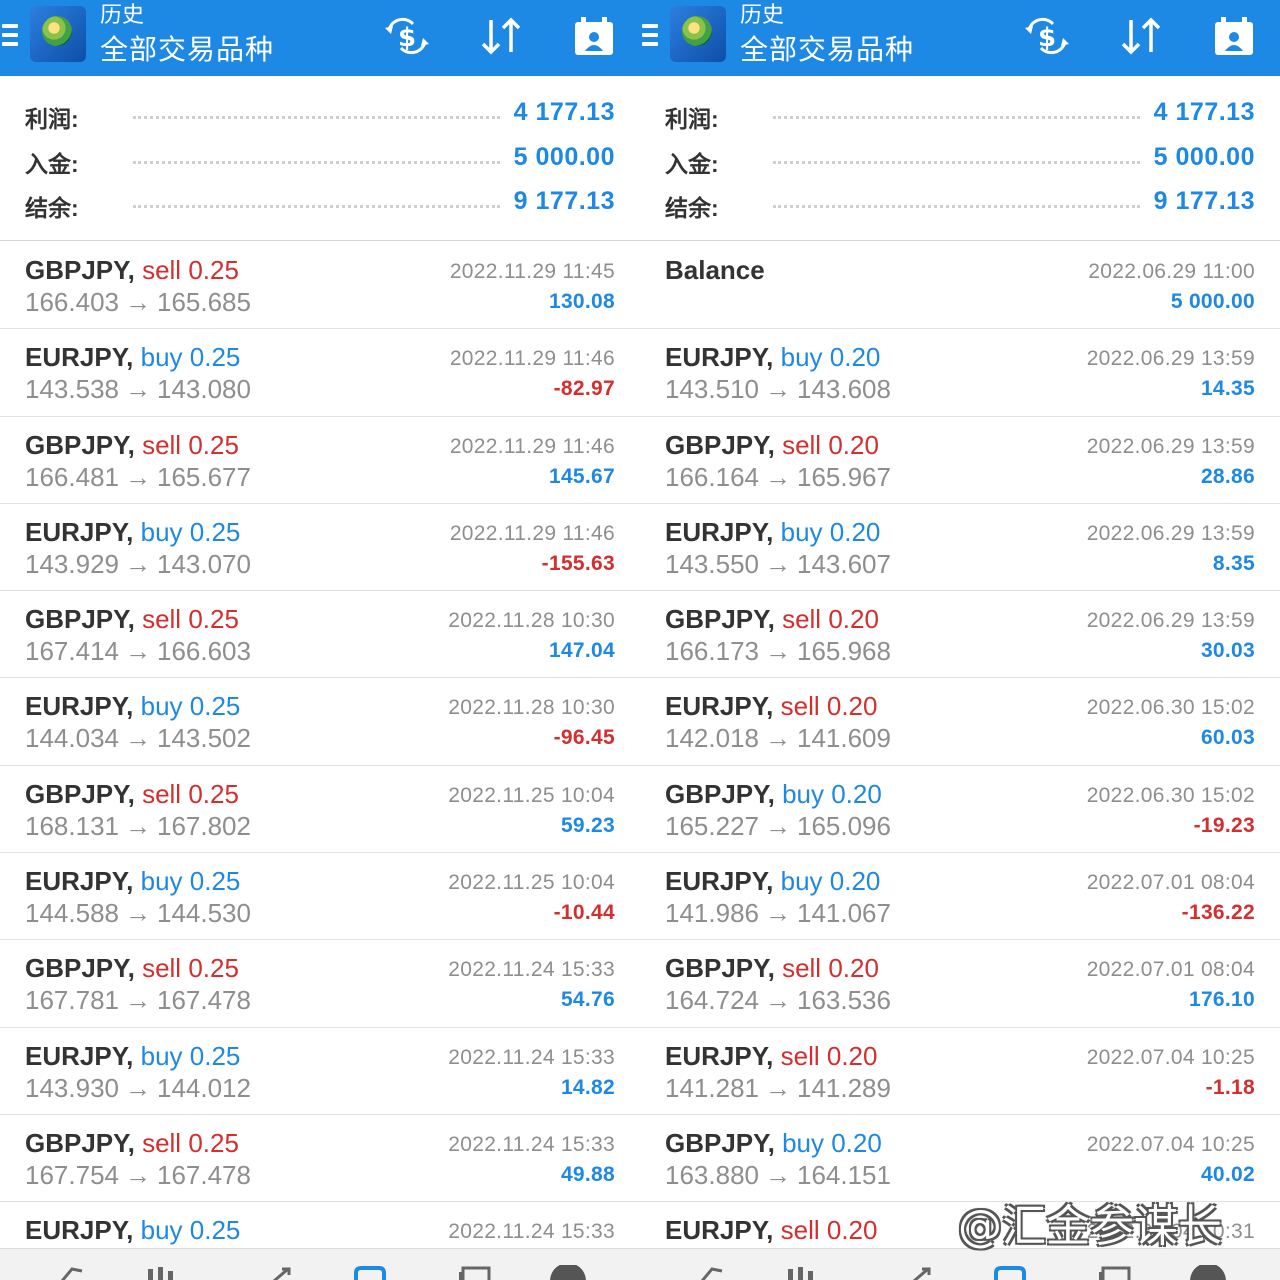 This screenshot has width=1280, height=1280. What do you see at coordinates (203, 825) in the screenshot?
I see `close-price: 167.802` at bounding box center [203, 825].